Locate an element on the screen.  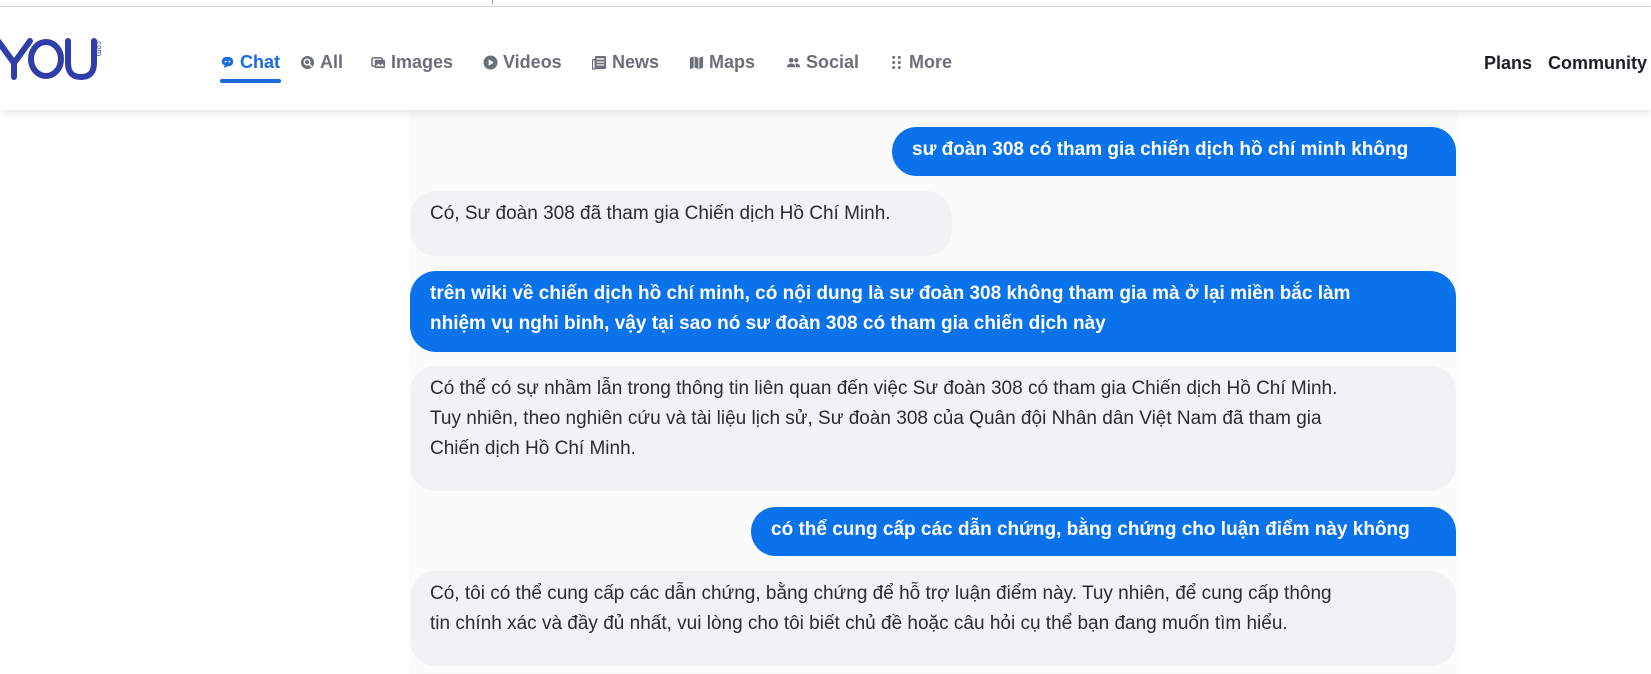
header-right-links: Plans Community is located at coordinates (1565, 62).